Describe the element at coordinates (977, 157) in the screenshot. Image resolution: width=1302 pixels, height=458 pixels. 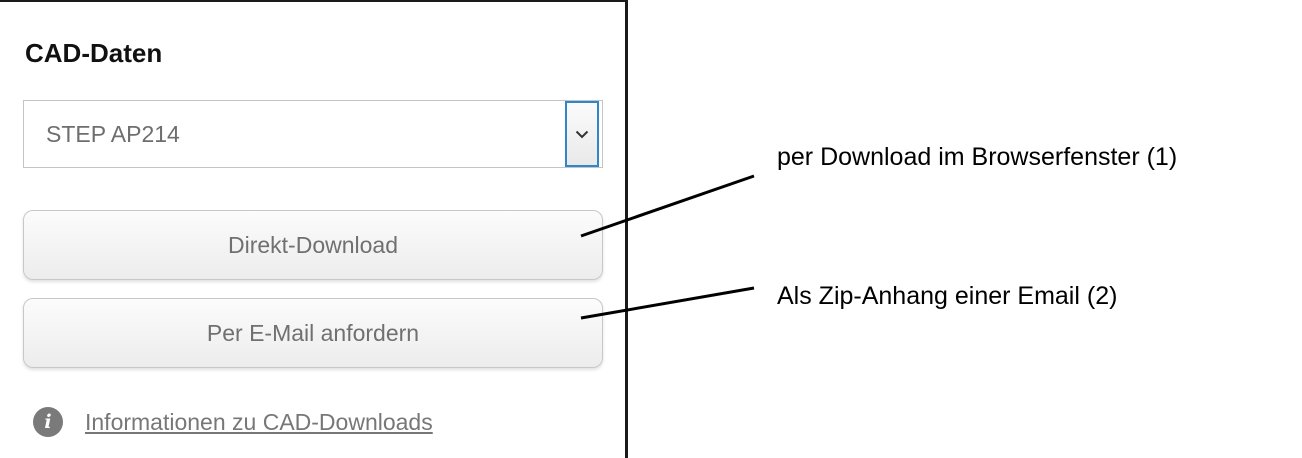
I see `callout-direct-download: per Download im Browserfenster (1)` at that location.